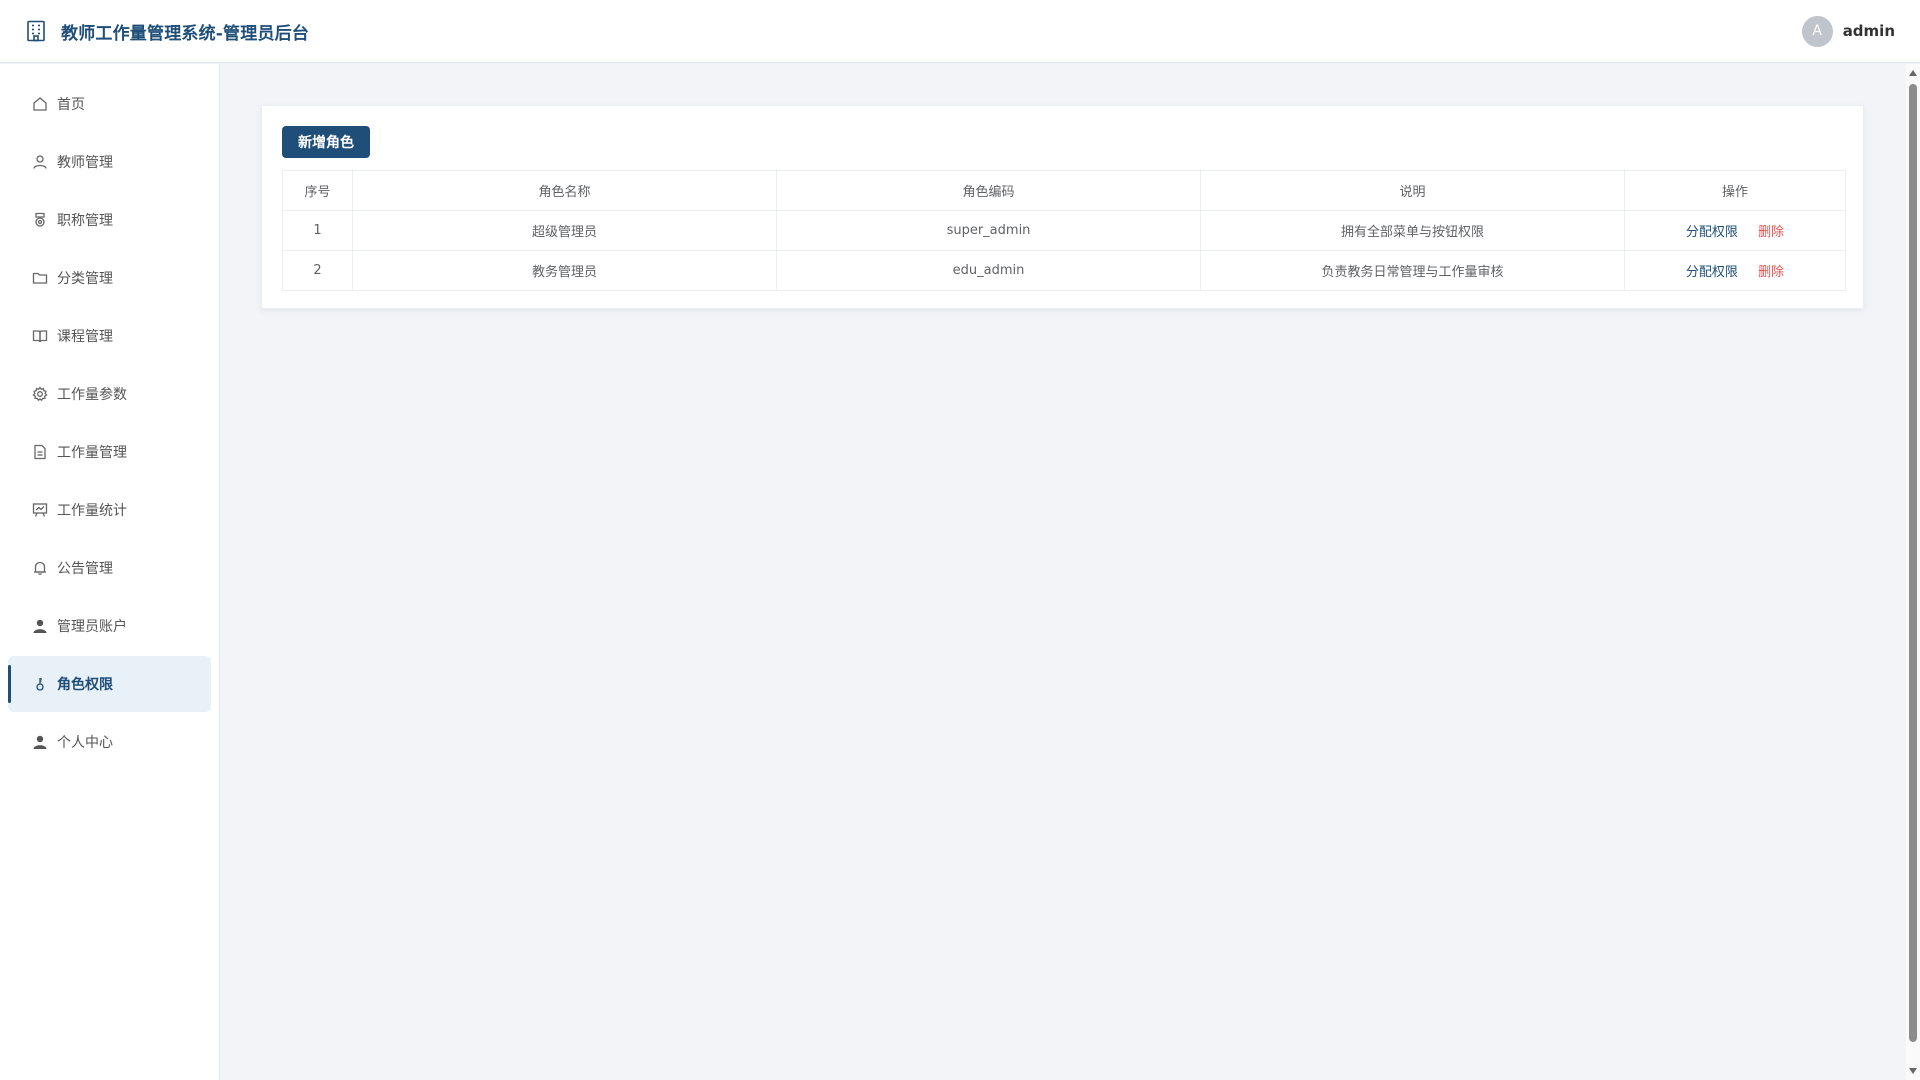 This screenshot has height=1080, width=1920. Describe the element at coordinates (988, 190) in the screenshot. I see `column-header-code: 角色编码` at that location.